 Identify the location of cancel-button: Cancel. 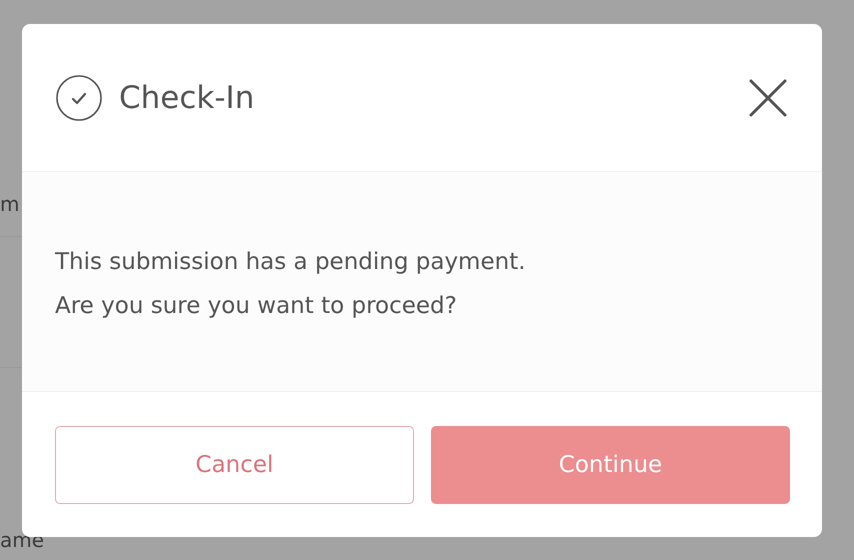
(234, 465).